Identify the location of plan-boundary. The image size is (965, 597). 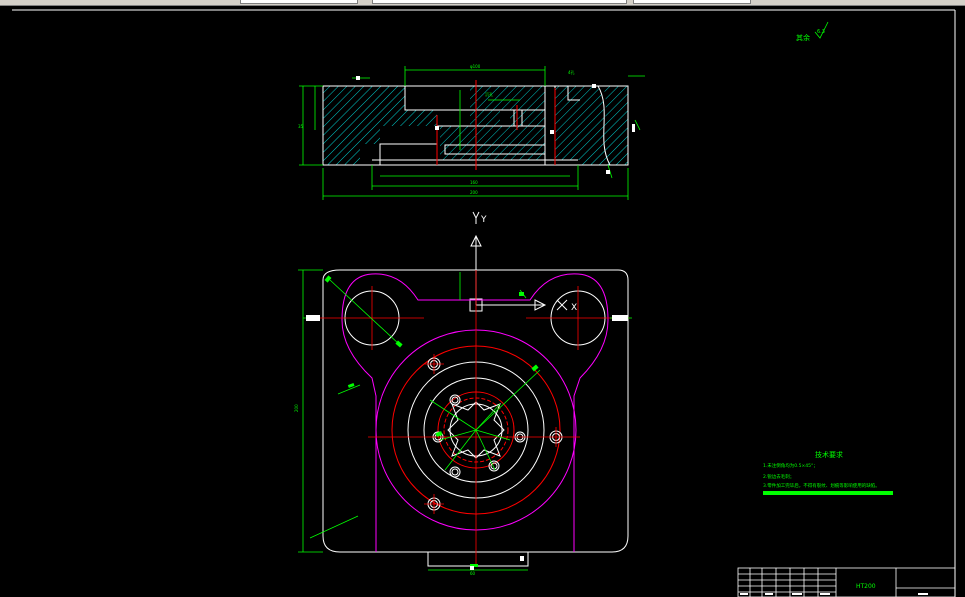
(475, 412).